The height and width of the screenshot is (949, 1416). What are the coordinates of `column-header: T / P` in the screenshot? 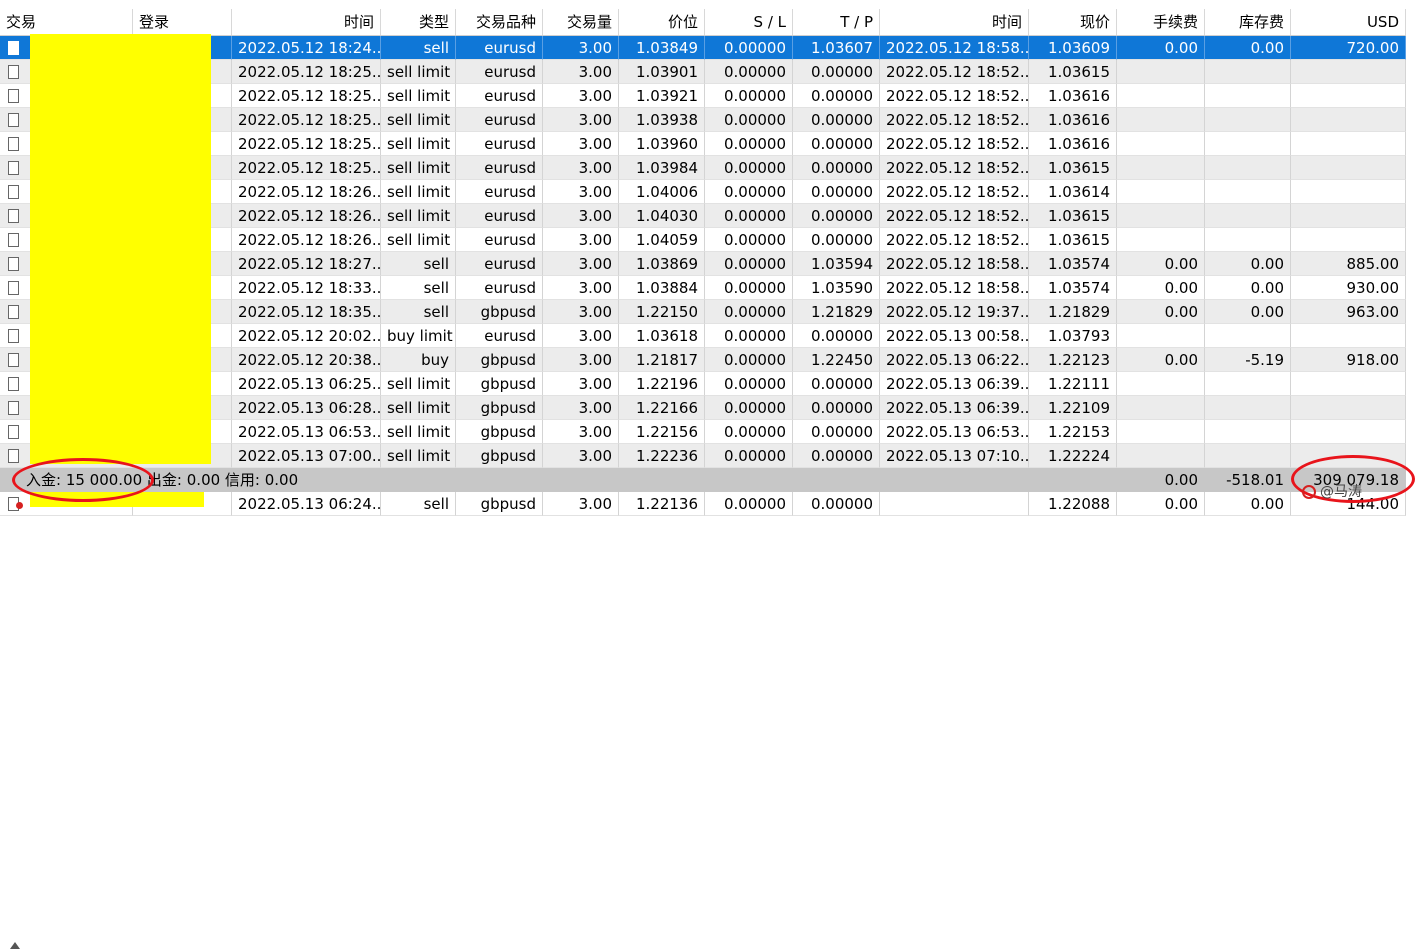 It's located at (836, 22).